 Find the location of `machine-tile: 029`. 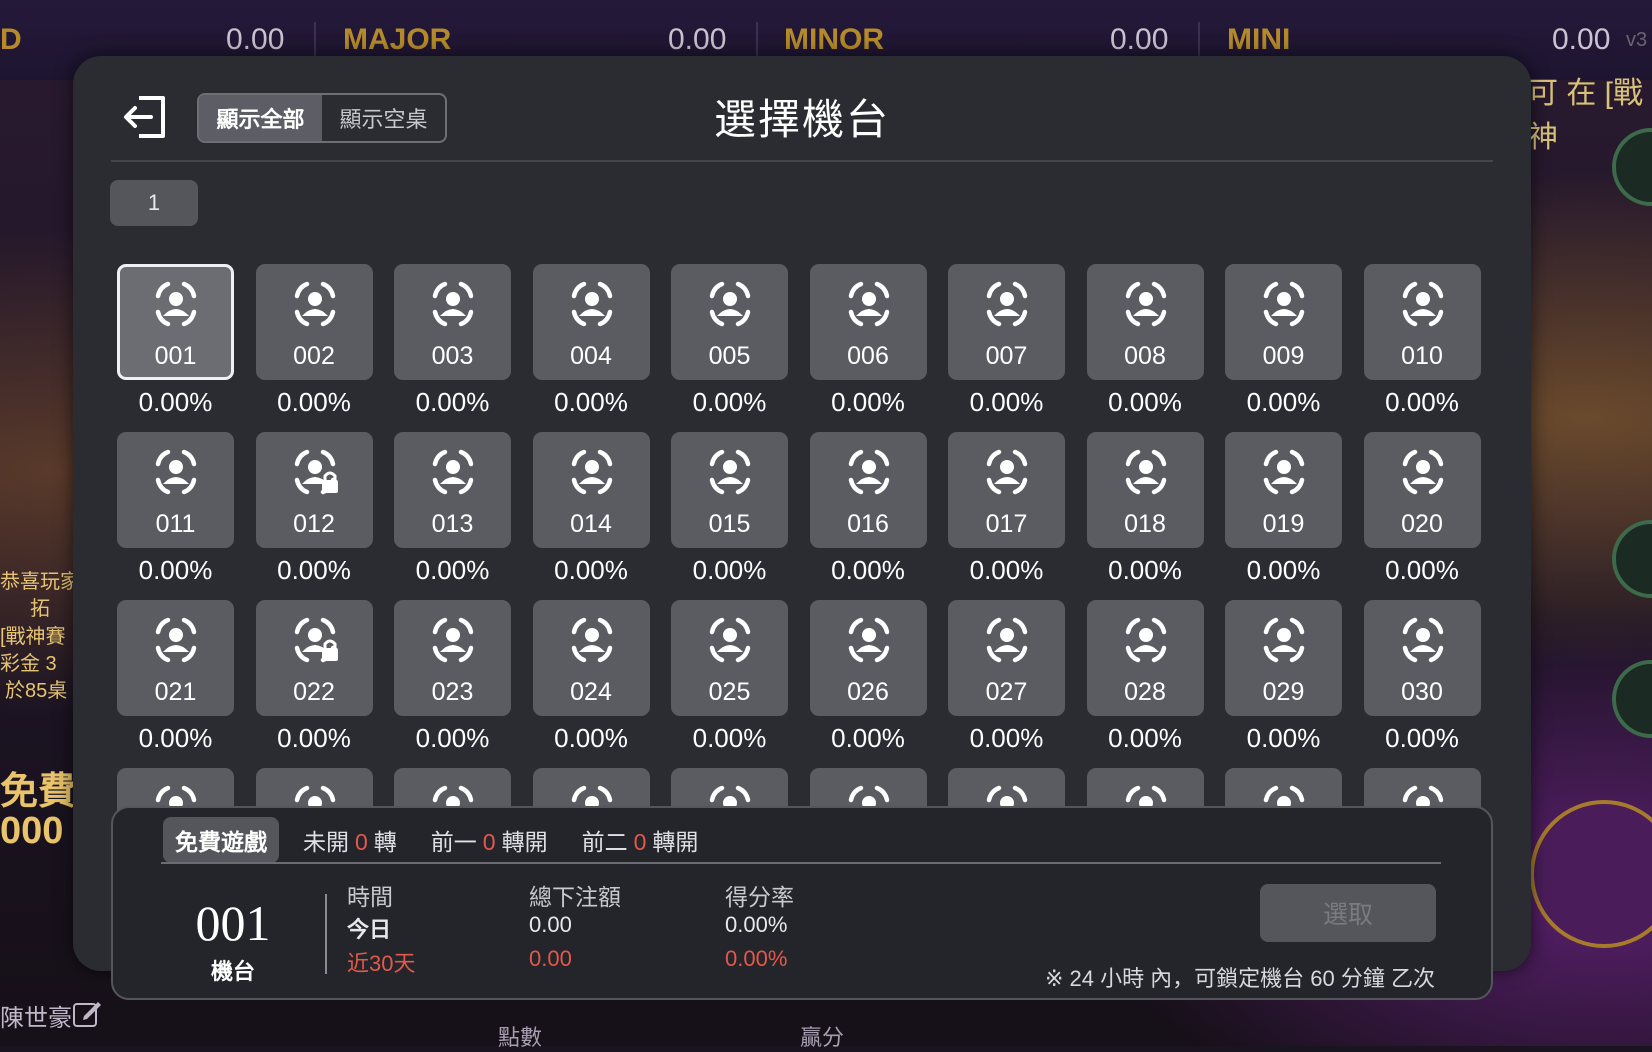

machine-tile: 029 is located at coordinates (1283, 658).